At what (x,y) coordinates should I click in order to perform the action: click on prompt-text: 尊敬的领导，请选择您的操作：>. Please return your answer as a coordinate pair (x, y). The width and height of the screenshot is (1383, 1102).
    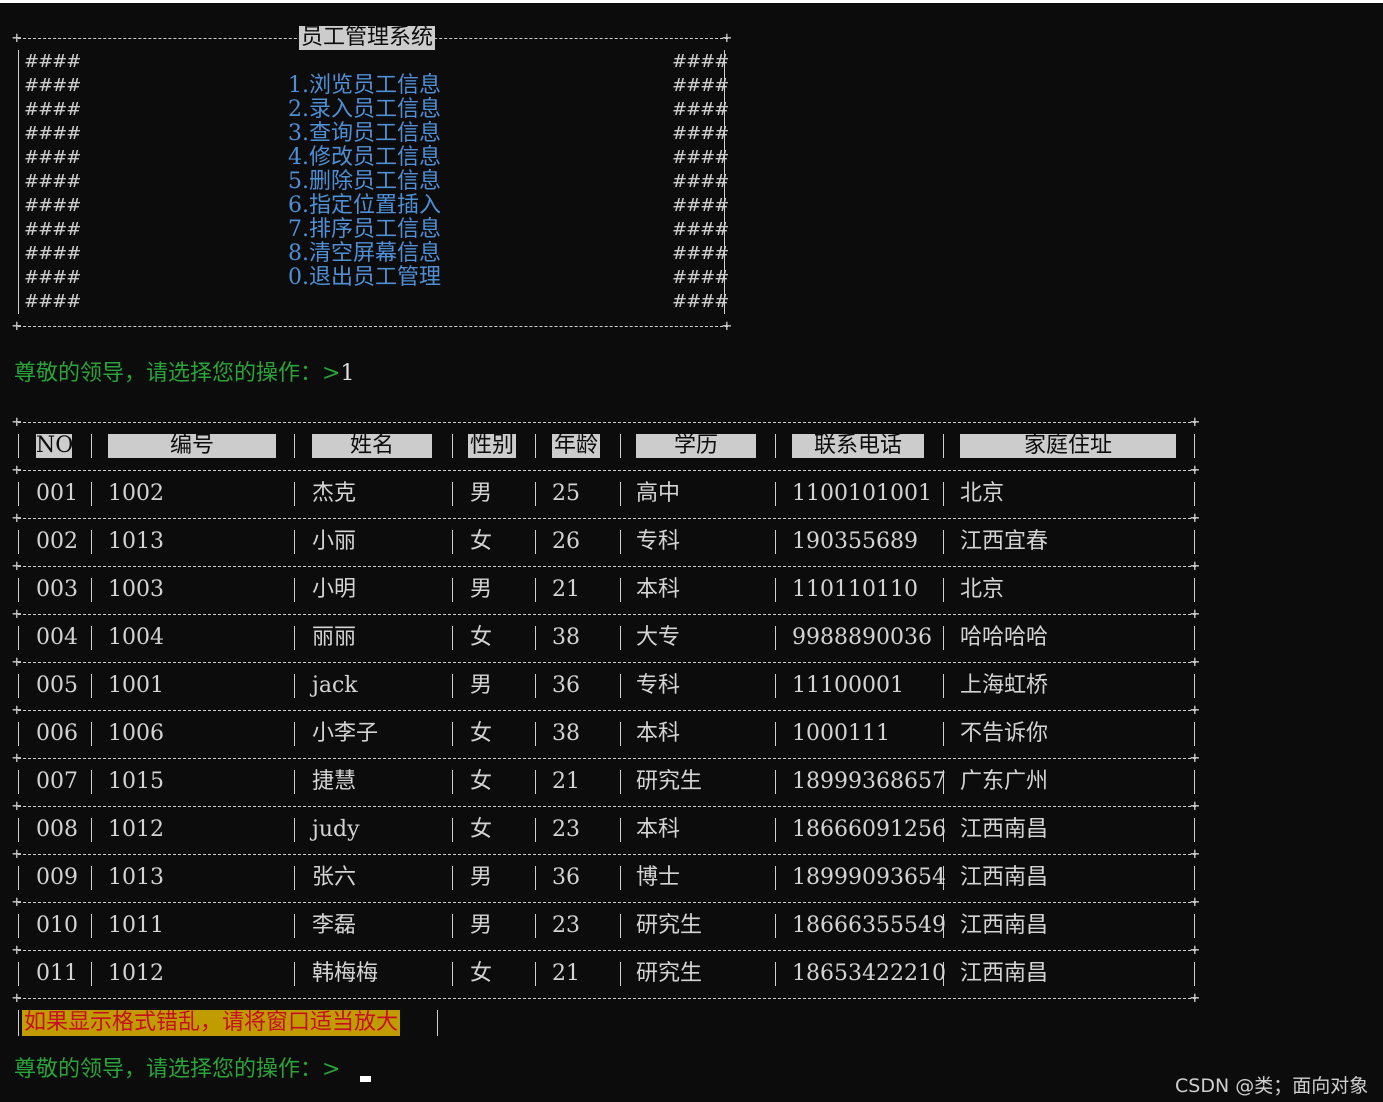
    Looking at the image, I should click on (177, 1069).